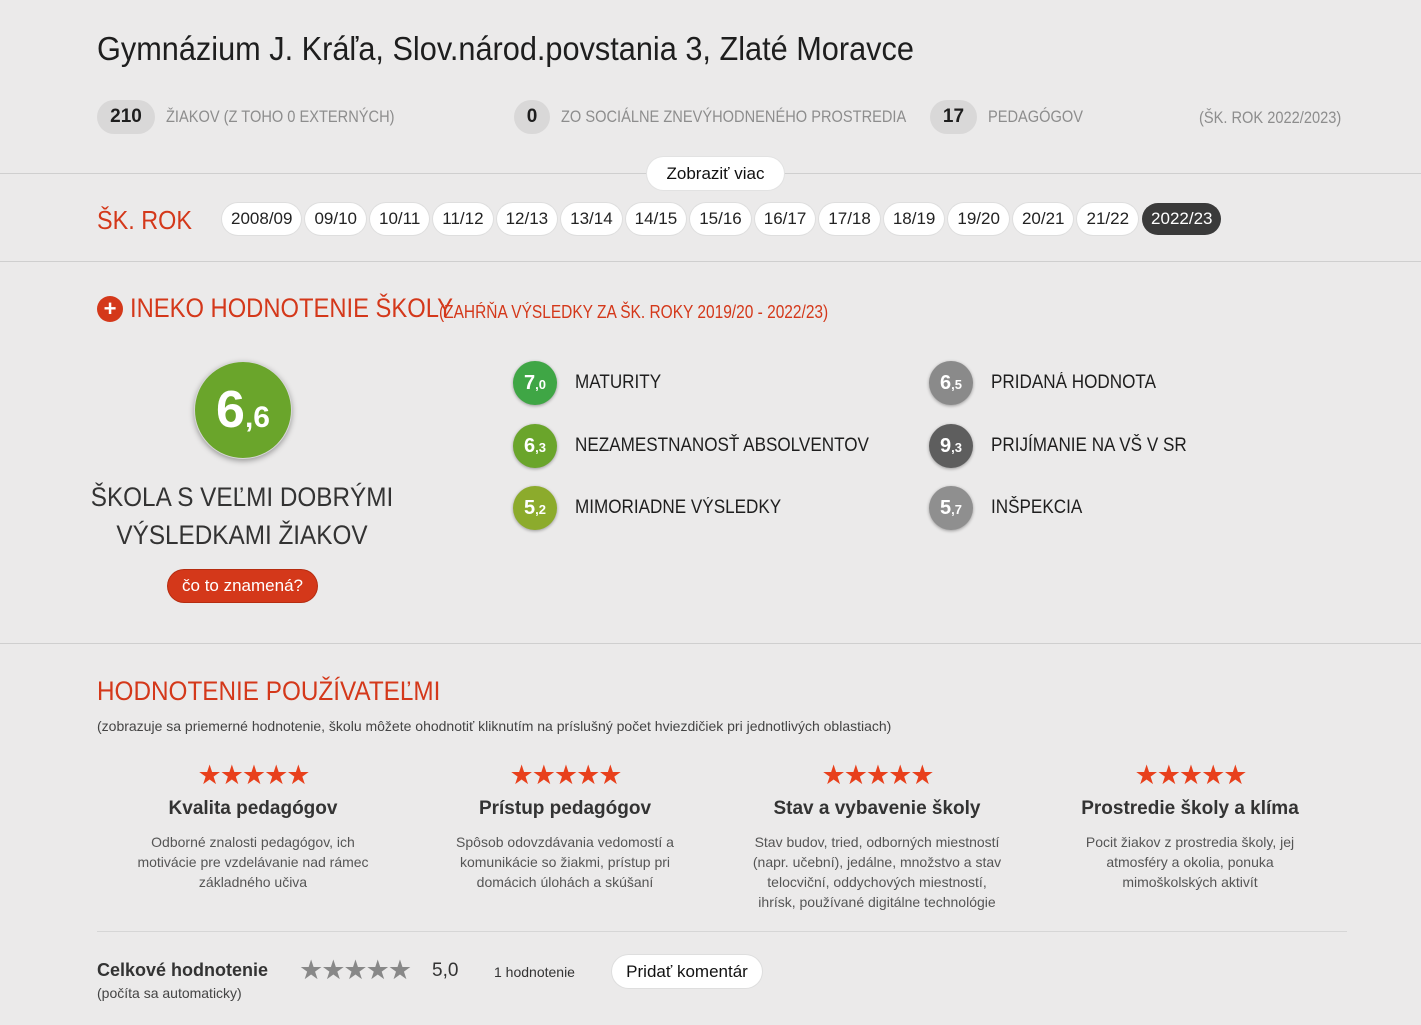  I want to click on year-tab: 17/18, so click(849, 219).